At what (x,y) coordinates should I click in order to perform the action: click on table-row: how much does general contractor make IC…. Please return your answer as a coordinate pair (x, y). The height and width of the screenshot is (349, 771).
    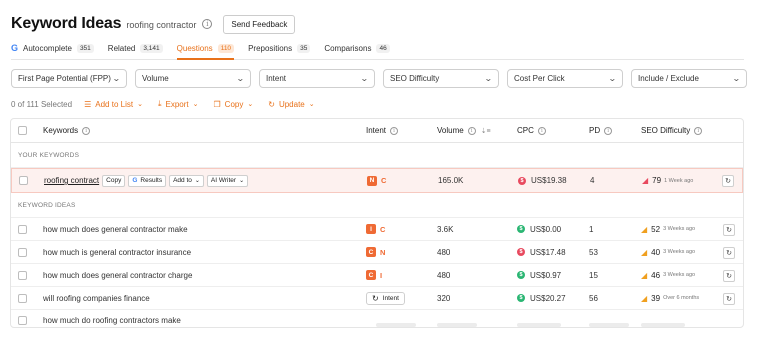
    Looking at the image, I should click on (377, 229).